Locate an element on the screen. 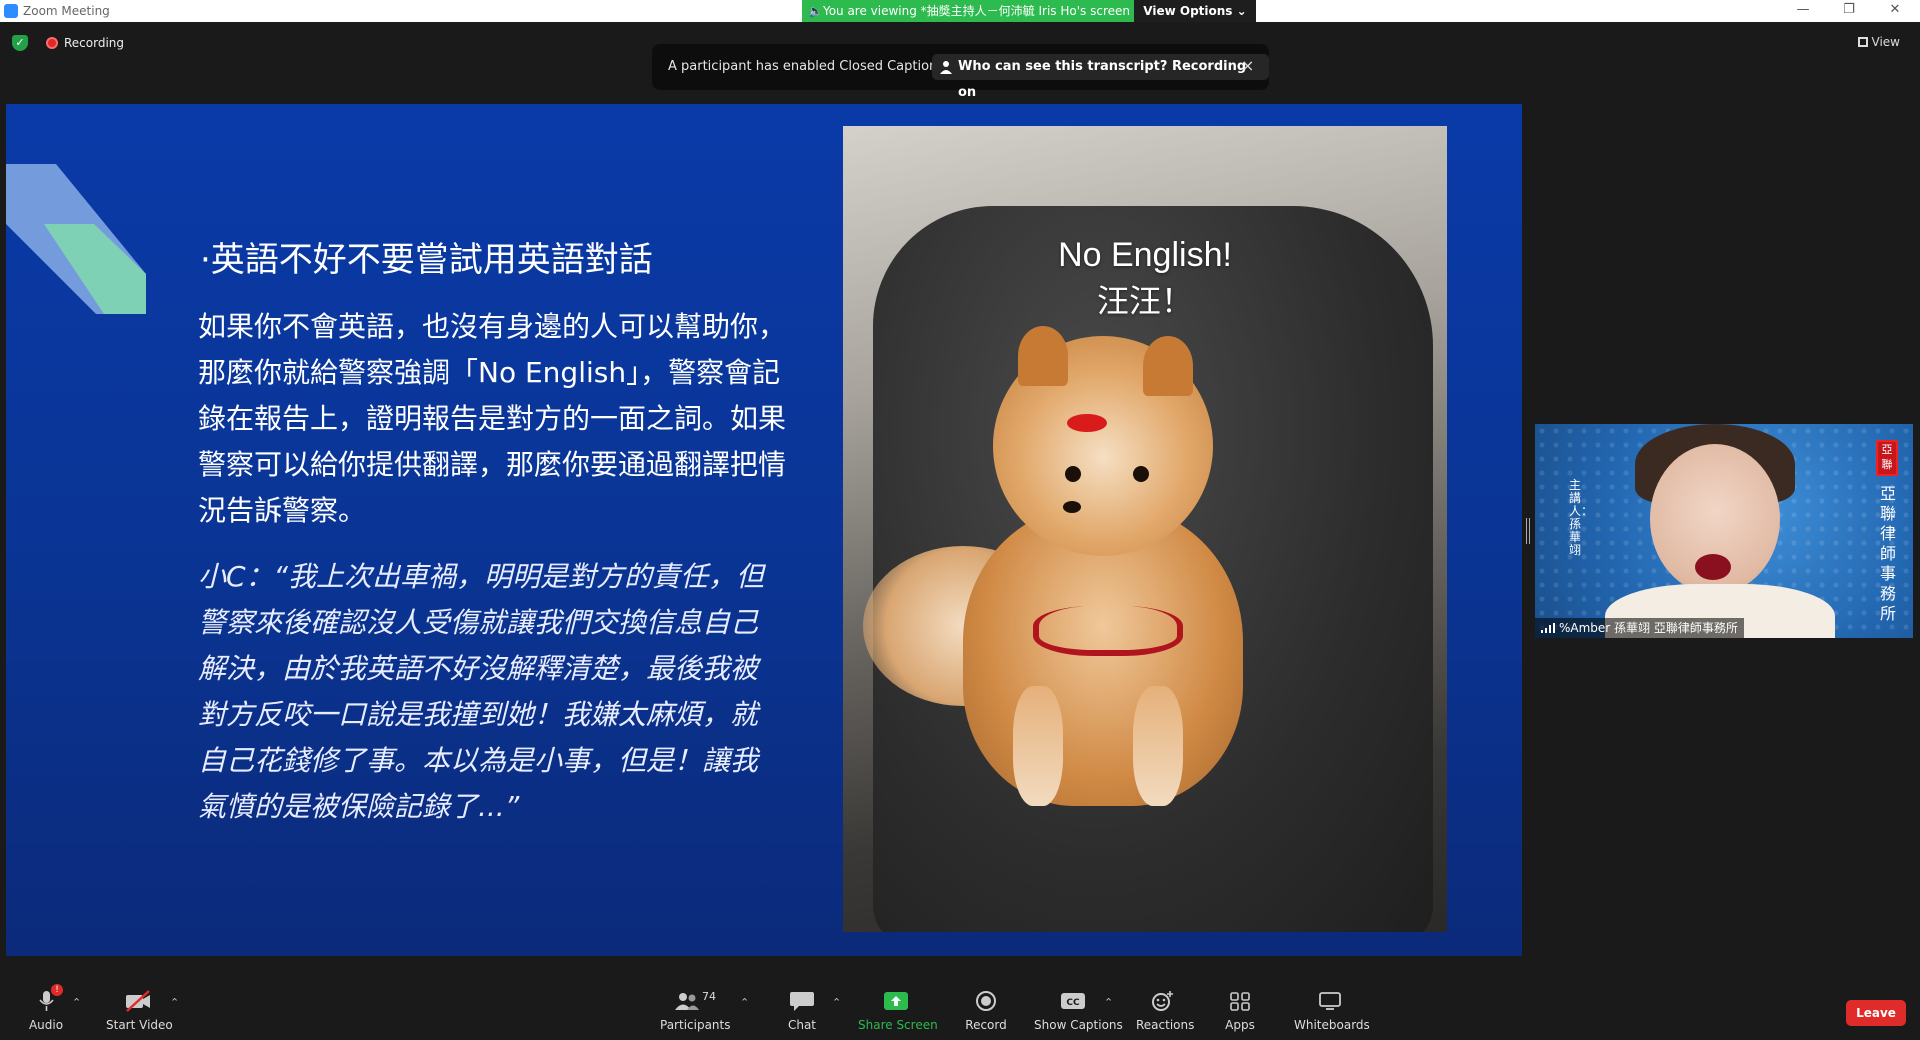  record-button: Record is located at coordinates (986, 1011).